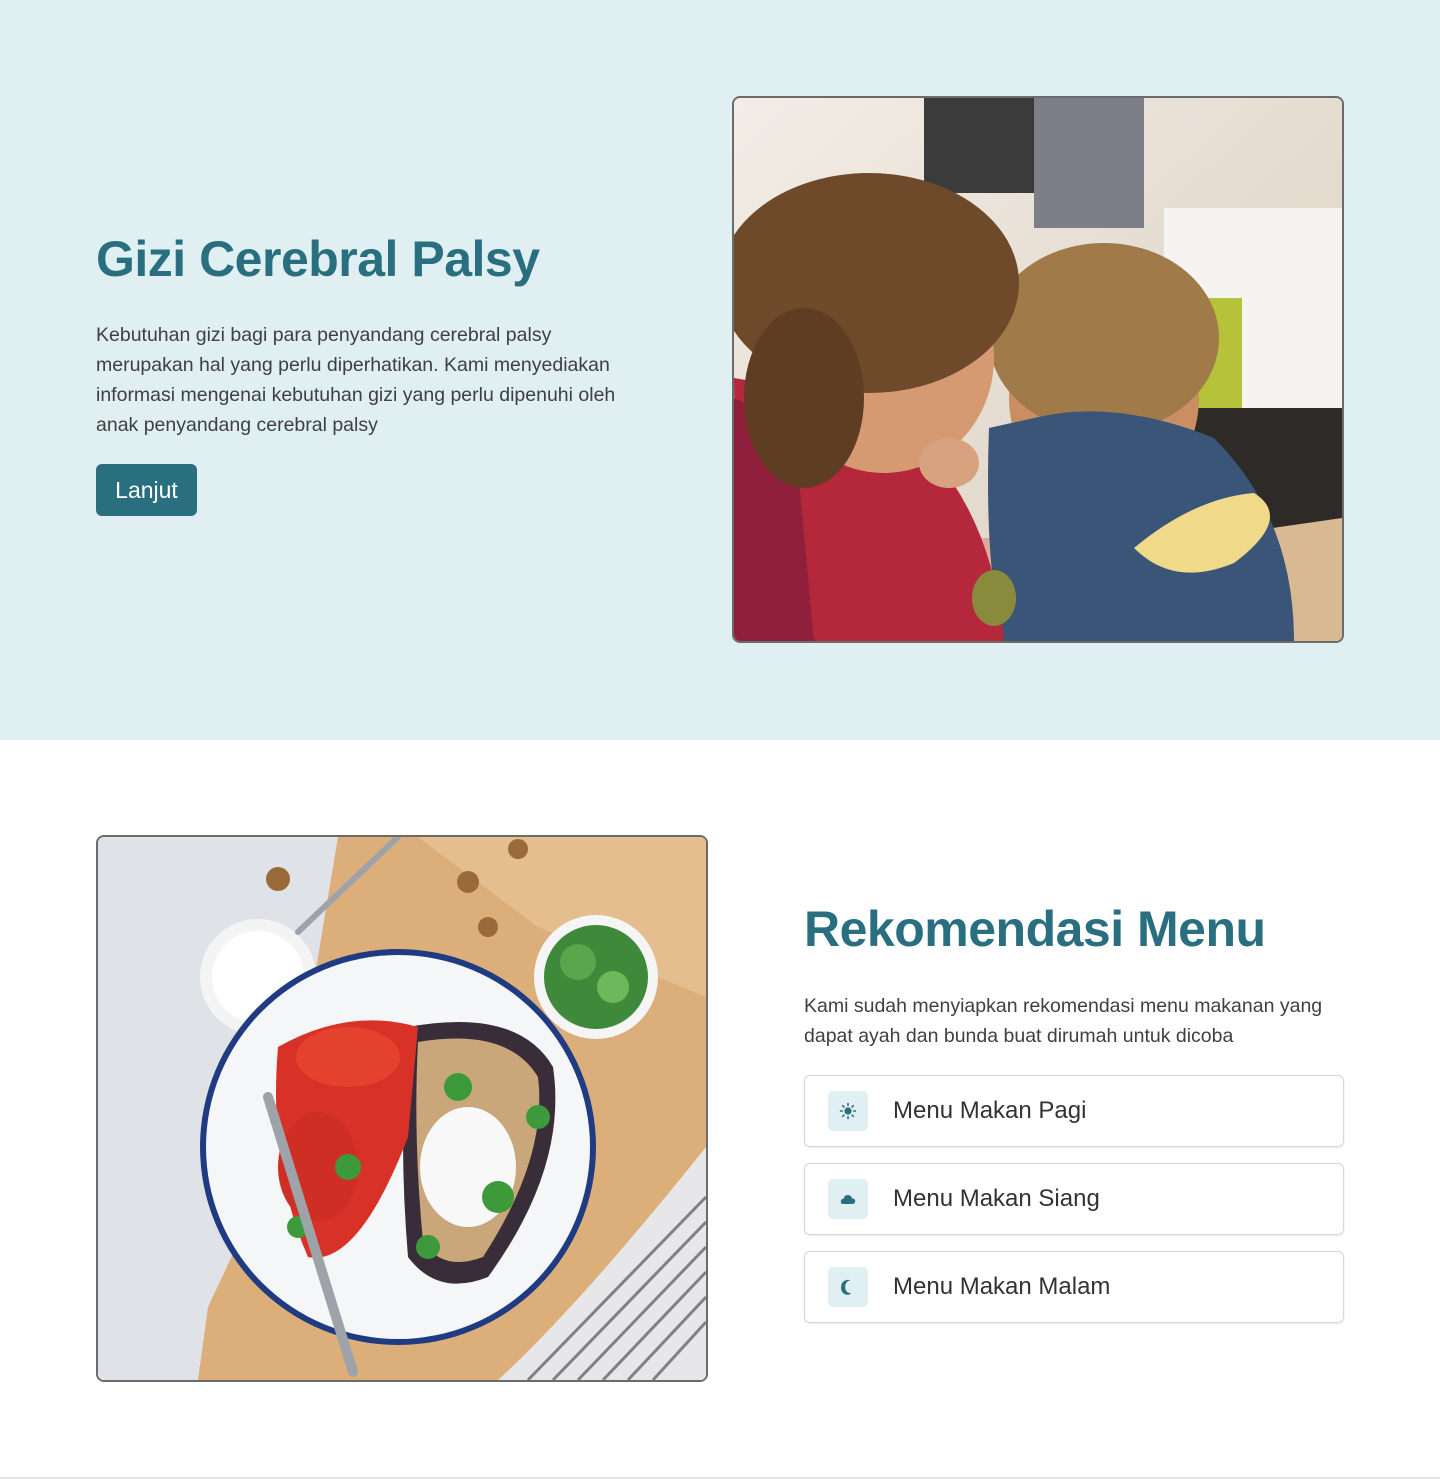 Image resolution: width=1440 pixels, height=1482 pixels. I want to click on hero-title: Gizi Cerebral Palsy, so click(318, 259).